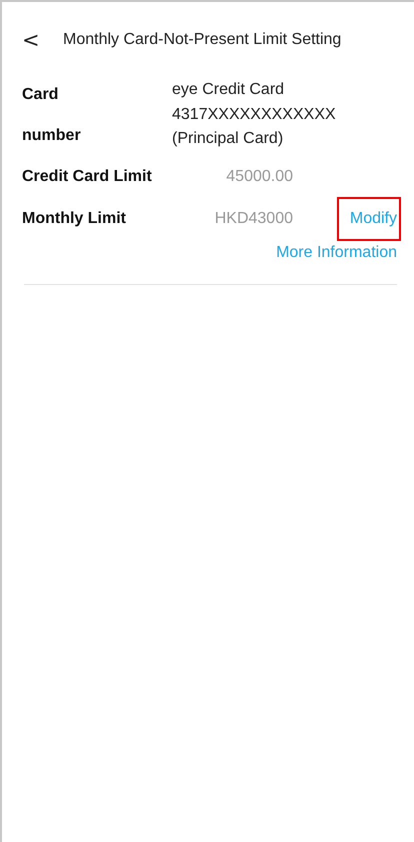  Describe the element at coordinates (74, 219) in the screenshot. I see `field-label: Monthly Limit` at that location.